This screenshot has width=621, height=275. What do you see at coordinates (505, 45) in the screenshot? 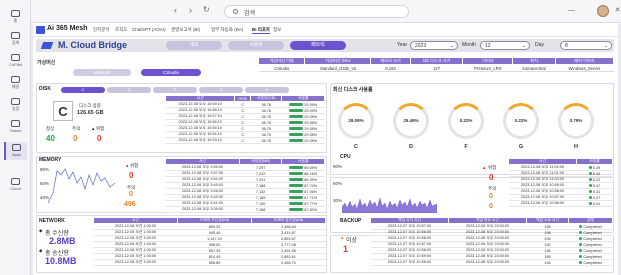
I see `month-select: 12 ⌄` at bounding box center [505, 45].